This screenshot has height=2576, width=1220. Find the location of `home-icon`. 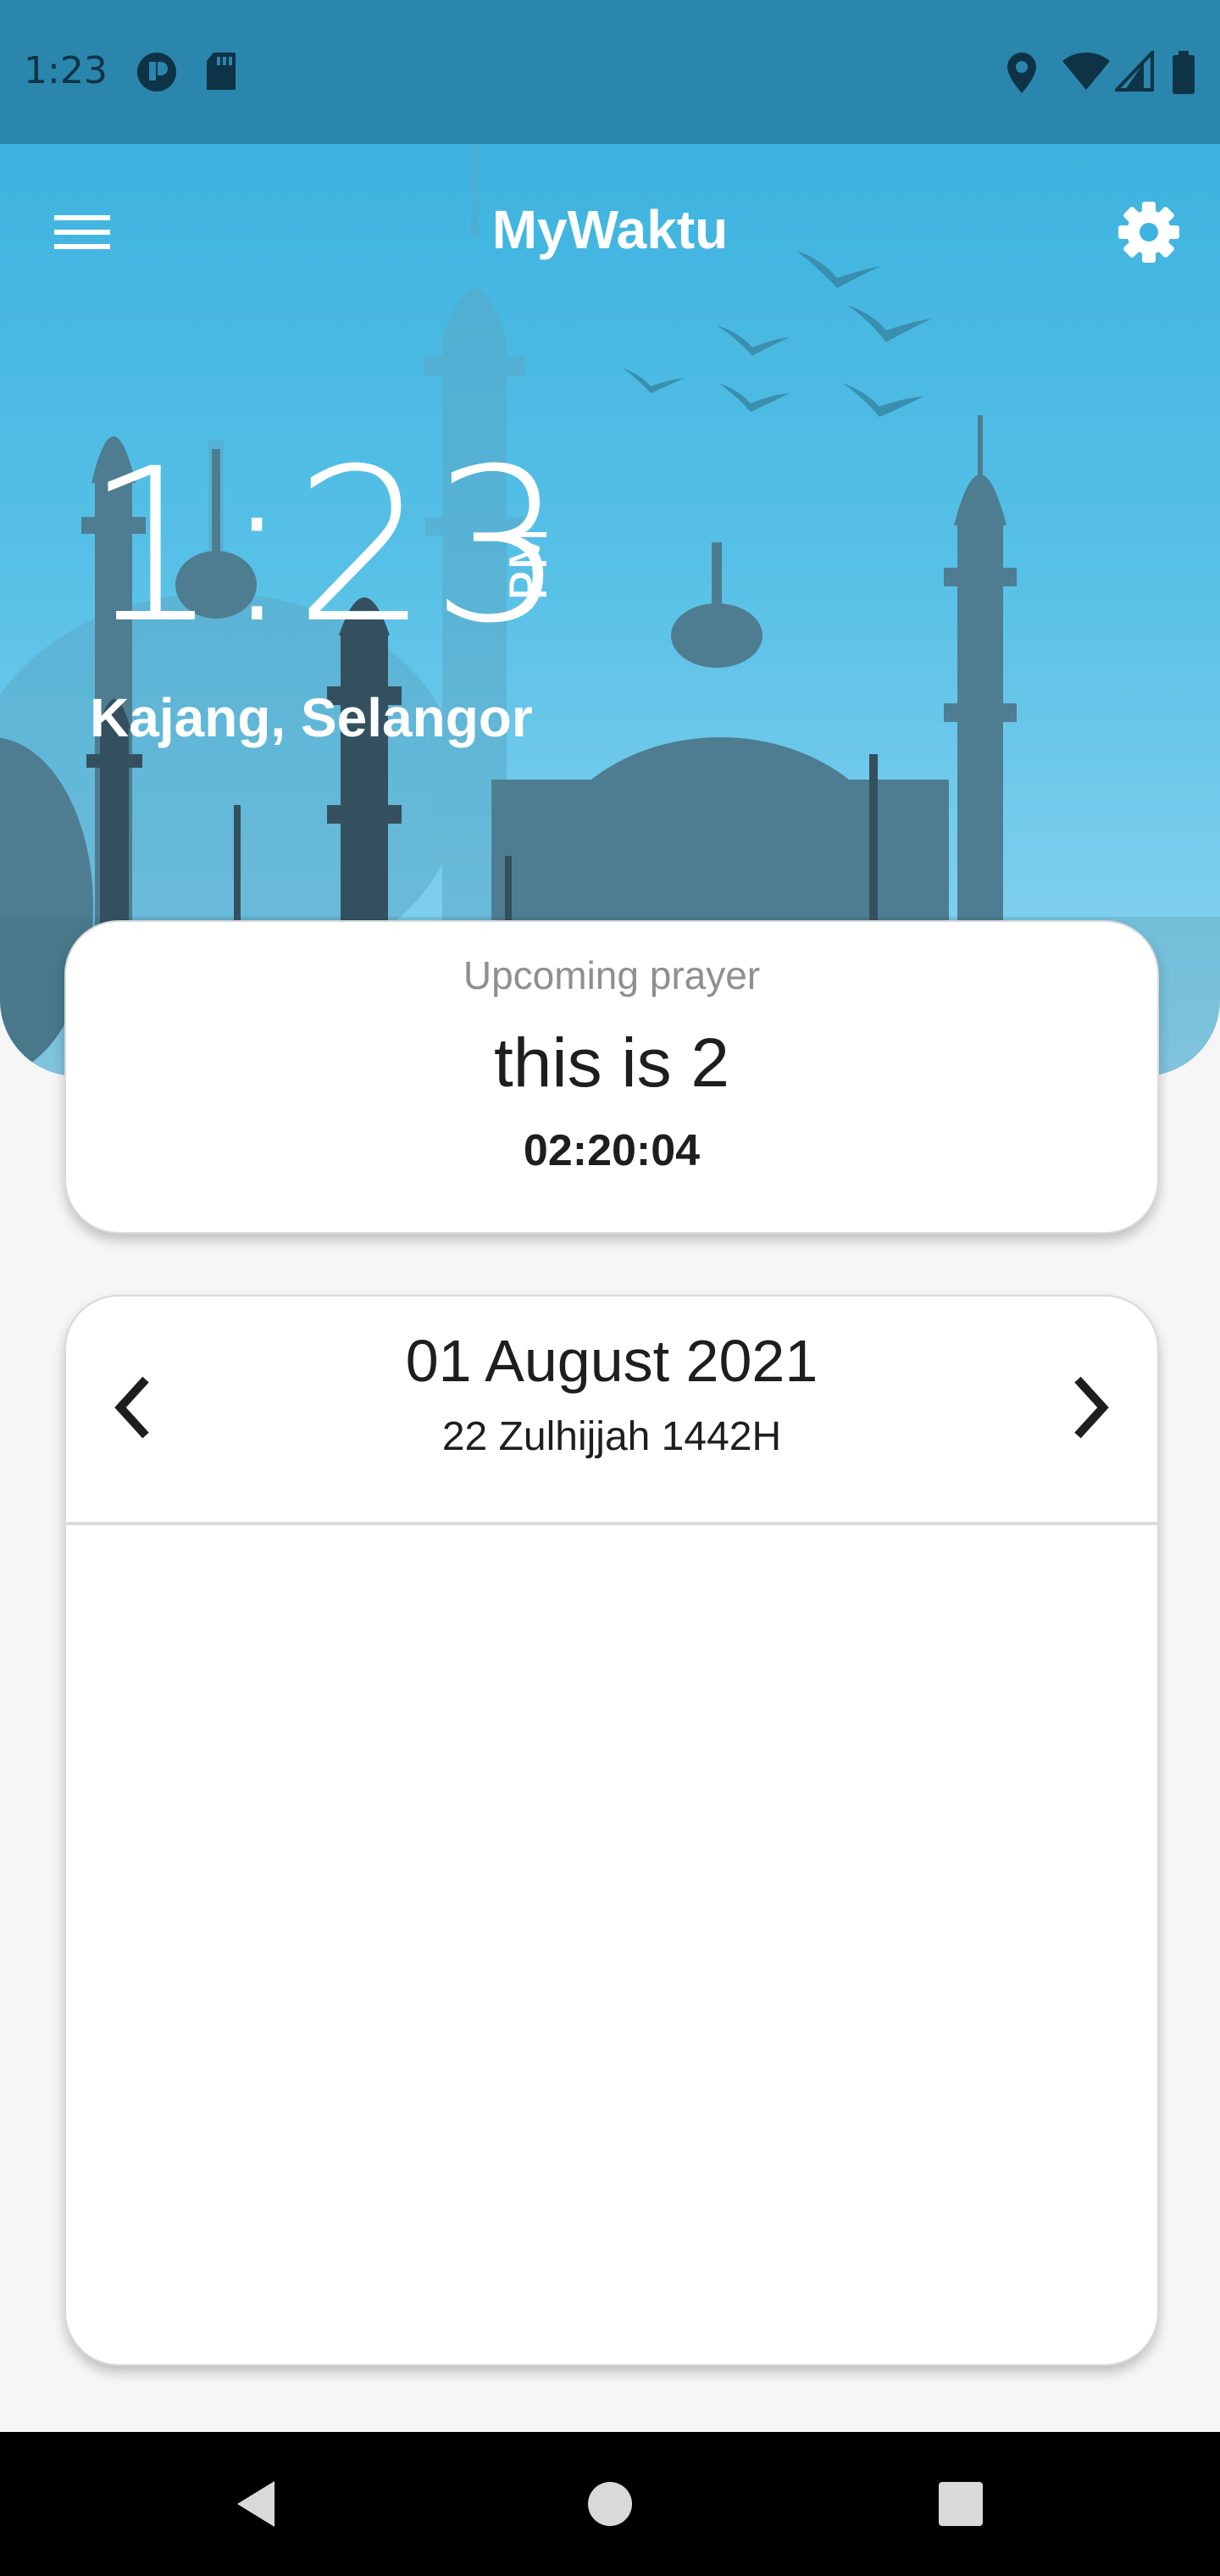

home-icon is located at coordinates (610, 2504).